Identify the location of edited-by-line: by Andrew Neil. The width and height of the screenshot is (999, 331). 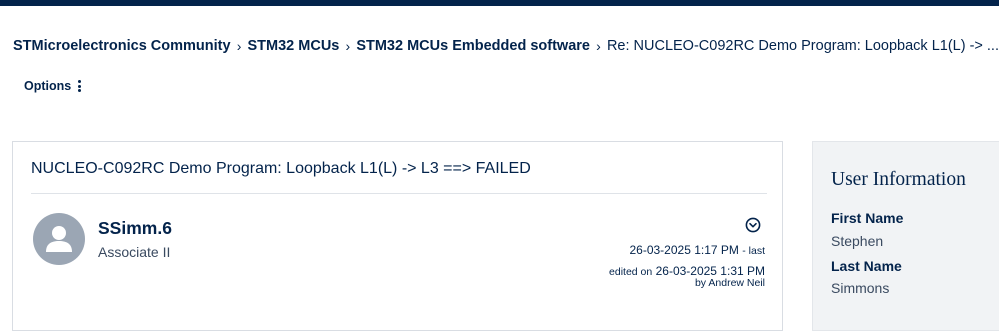
(730, 283).